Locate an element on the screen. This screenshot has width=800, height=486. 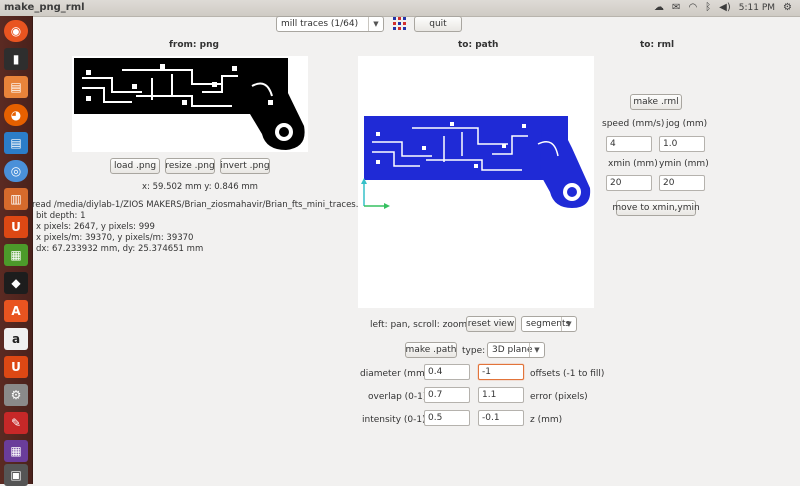
trash-icon: ▣ is located at coordinates (16, 475).